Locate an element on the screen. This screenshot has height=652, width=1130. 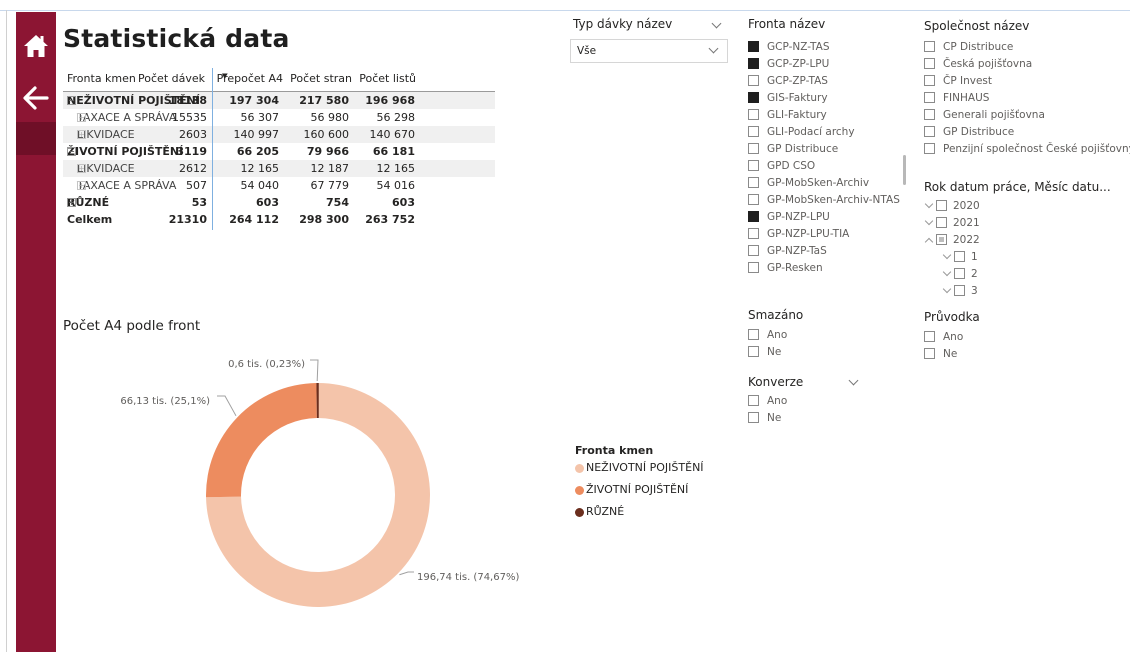
slicer-fronta-item: GLI-Faktury is located at coordinates (824, 114).